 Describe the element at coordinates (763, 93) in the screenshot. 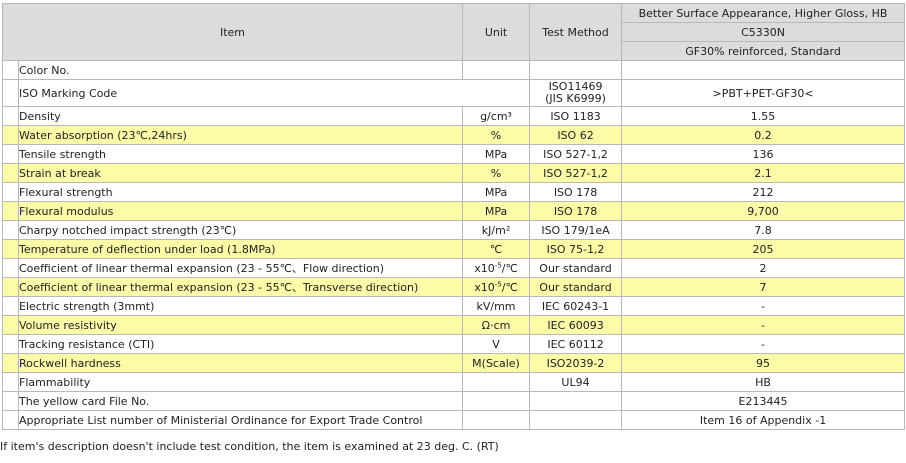

I see `row-value: >PBT+PET-GF30<` at that location.